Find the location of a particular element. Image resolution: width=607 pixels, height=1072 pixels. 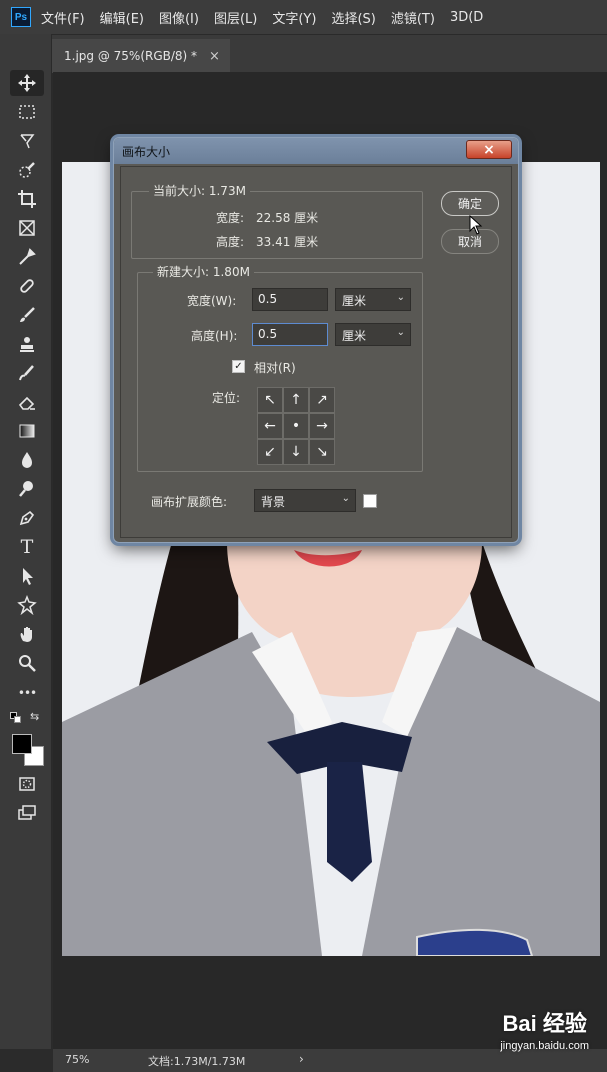

anchor-left-icon: ← is located at coordinates (270, 426).